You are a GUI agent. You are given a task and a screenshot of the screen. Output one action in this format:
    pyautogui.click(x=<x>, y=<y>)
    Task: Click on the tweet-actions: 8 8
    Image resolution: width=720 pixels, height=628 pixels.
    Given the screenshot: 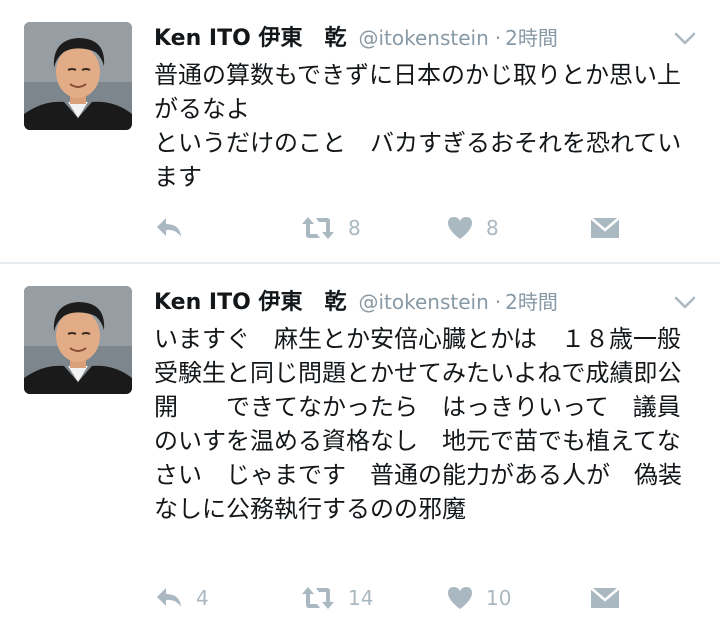 What is the action you would take?
    pyautogui.click(x=394, y=228)
    